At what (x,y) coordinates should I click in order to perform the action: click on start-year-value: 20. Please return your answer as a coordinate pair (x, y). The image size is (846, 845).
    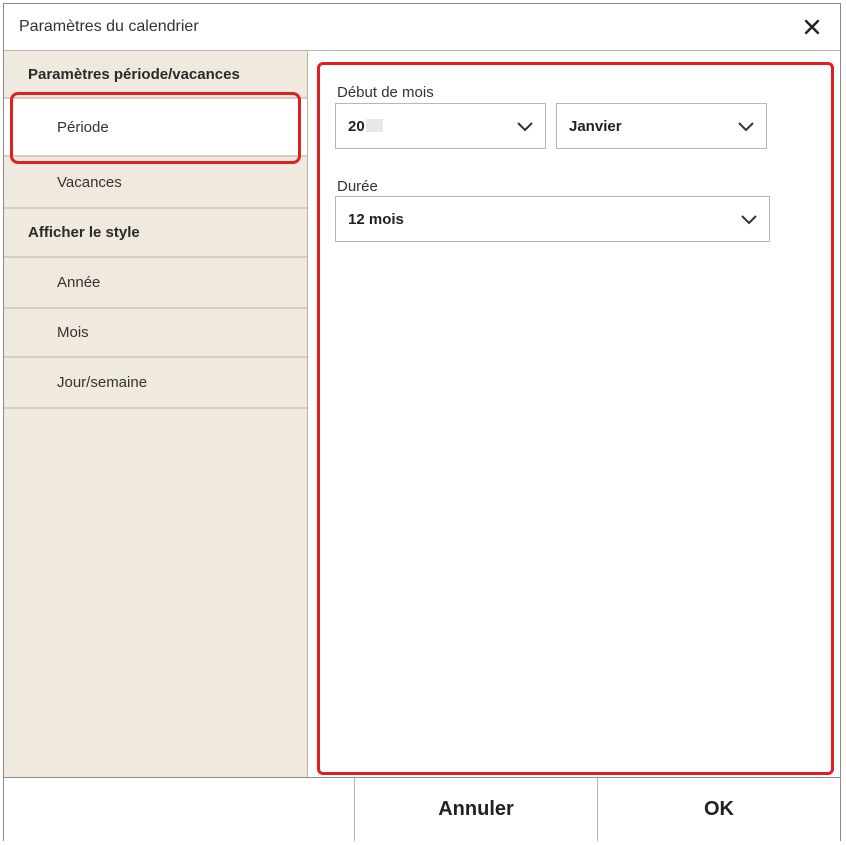
    Looking at the image, I should click on (365, 126).